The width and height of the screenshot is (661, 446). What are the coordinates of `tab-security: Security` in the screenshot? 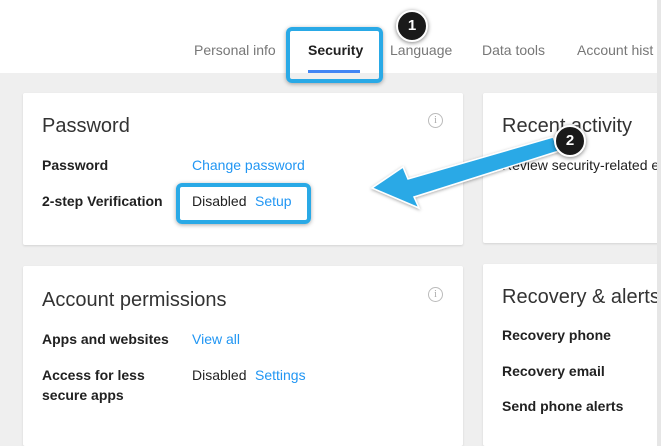 It's located at (335, 50).